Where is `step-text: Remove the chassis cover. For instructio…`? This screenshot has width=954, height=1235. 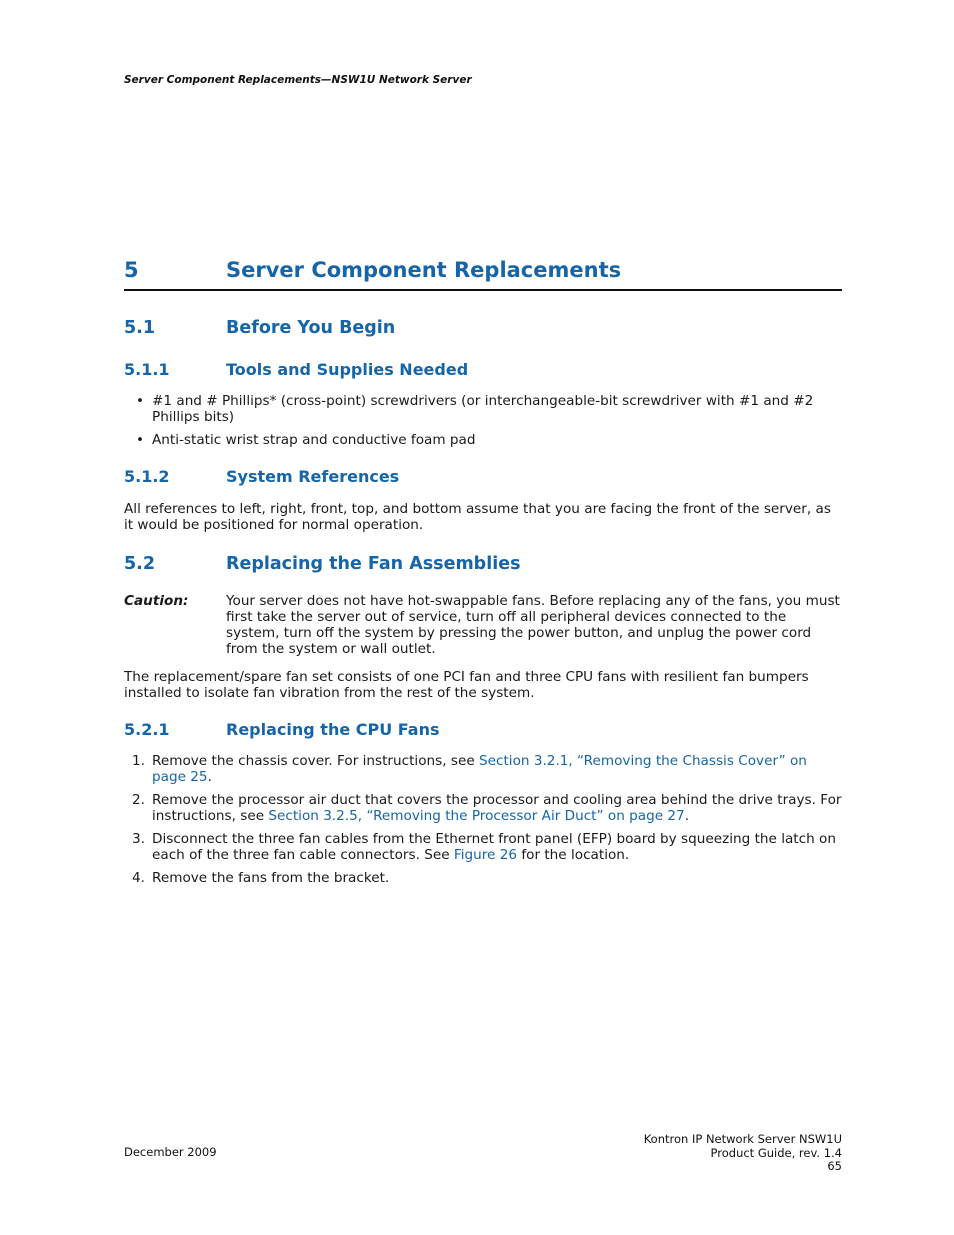
step-text: Remove the chassis cover. For instructio… is located at coordinates (315, 761).